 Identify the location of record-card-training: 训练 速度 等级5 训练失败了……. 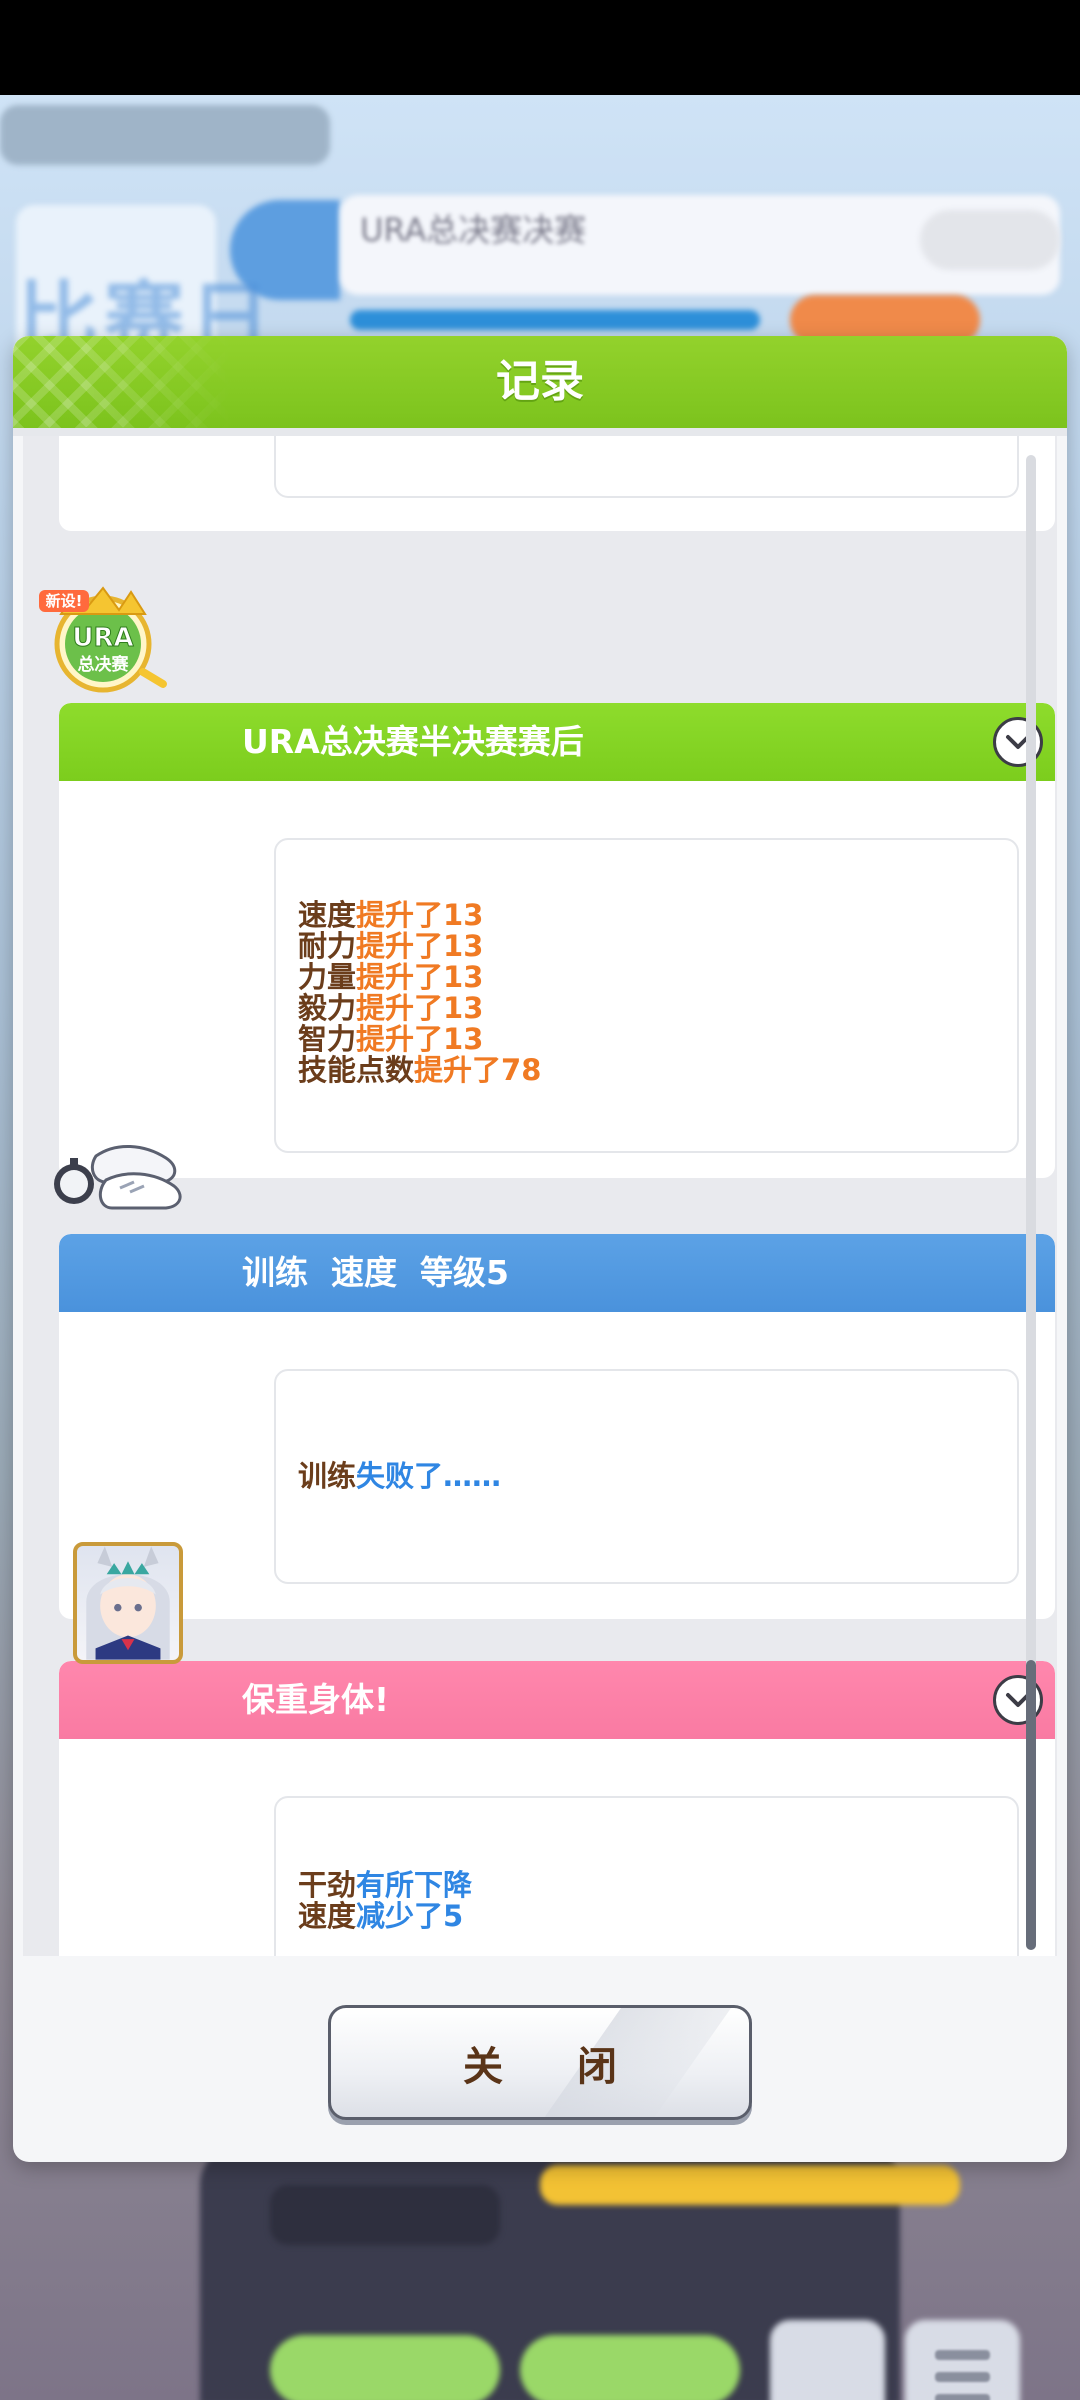
(557, 1426).